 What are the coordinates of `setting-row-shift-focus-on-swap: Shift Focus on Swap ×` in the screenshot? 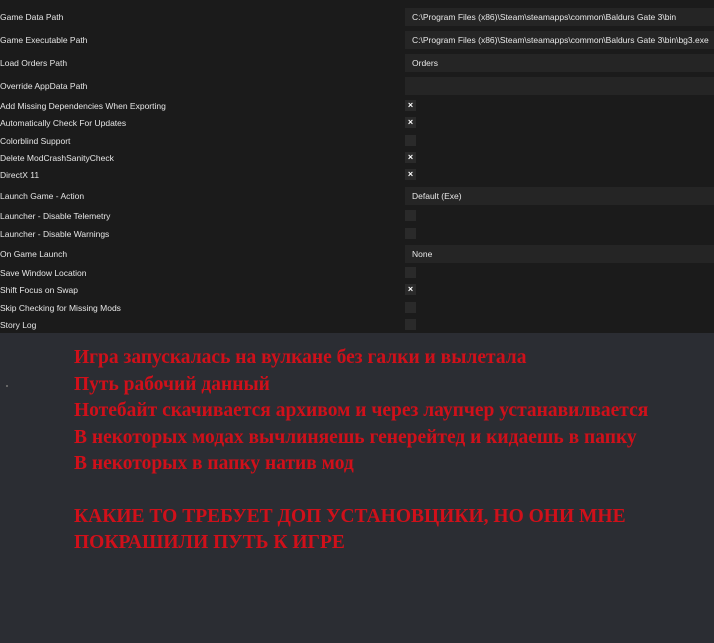 It's located at (357, 290).